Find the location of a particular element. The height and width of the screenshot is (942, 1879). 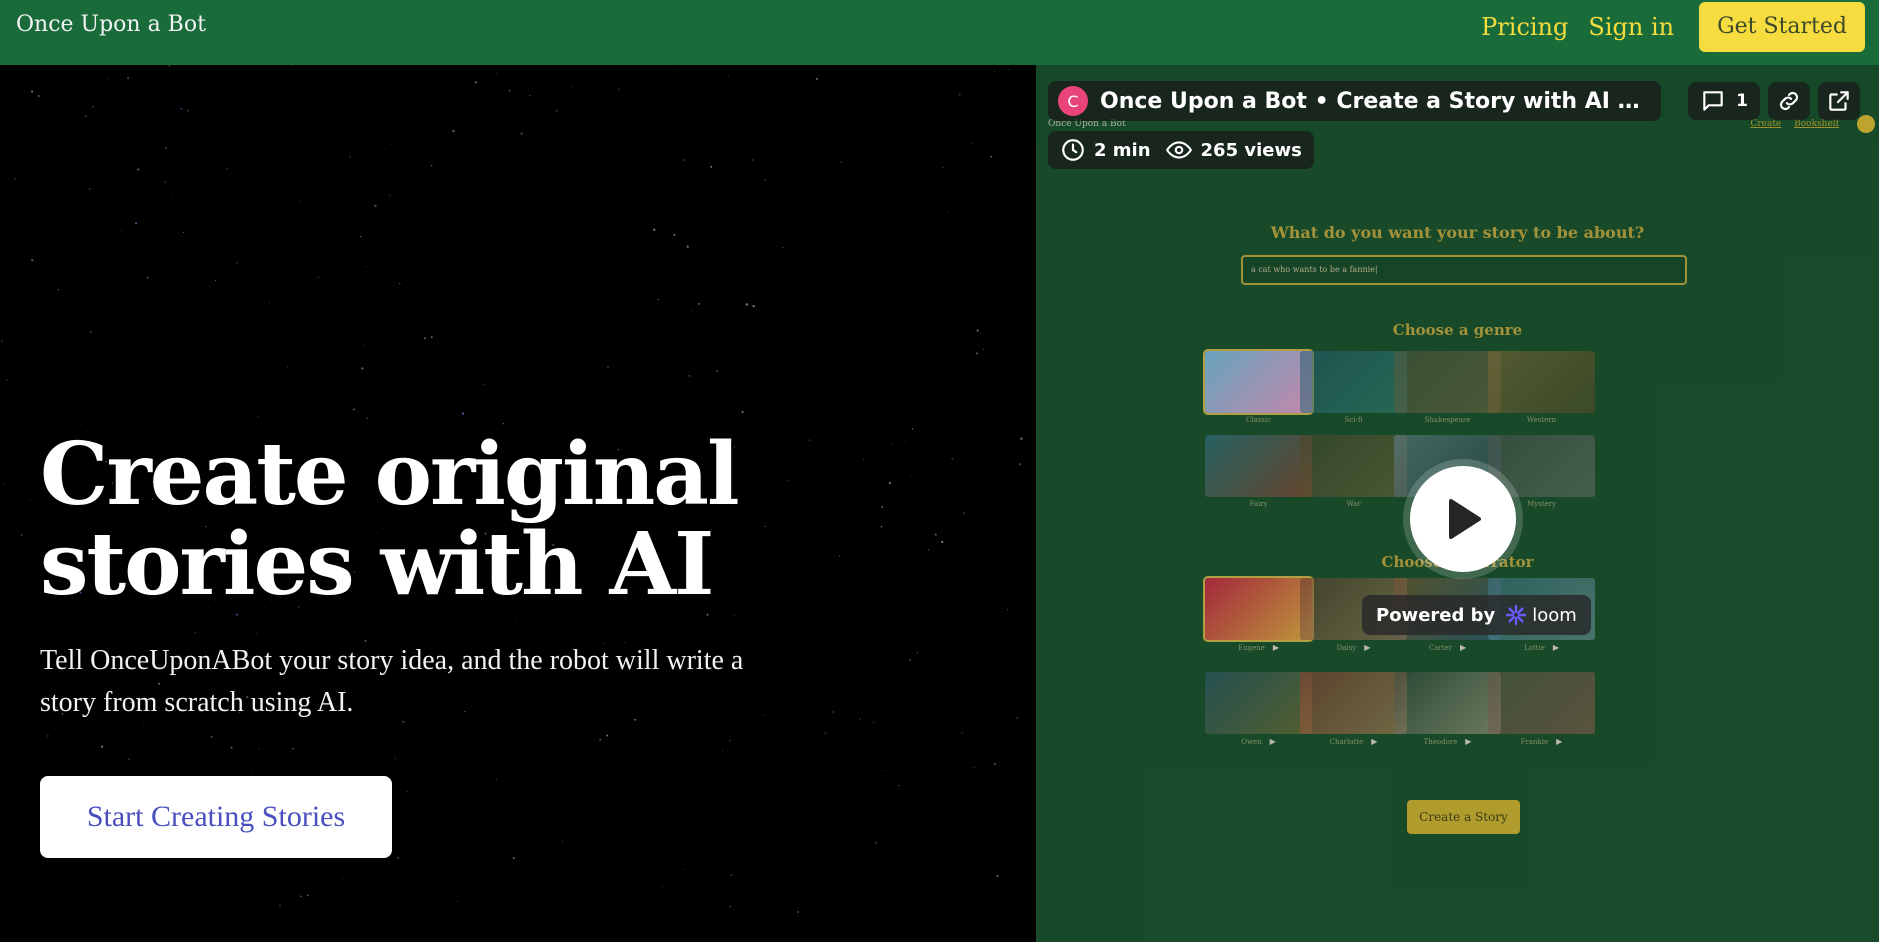

nav-pricing-link: Pricing is located at coordinates (1524, 27).